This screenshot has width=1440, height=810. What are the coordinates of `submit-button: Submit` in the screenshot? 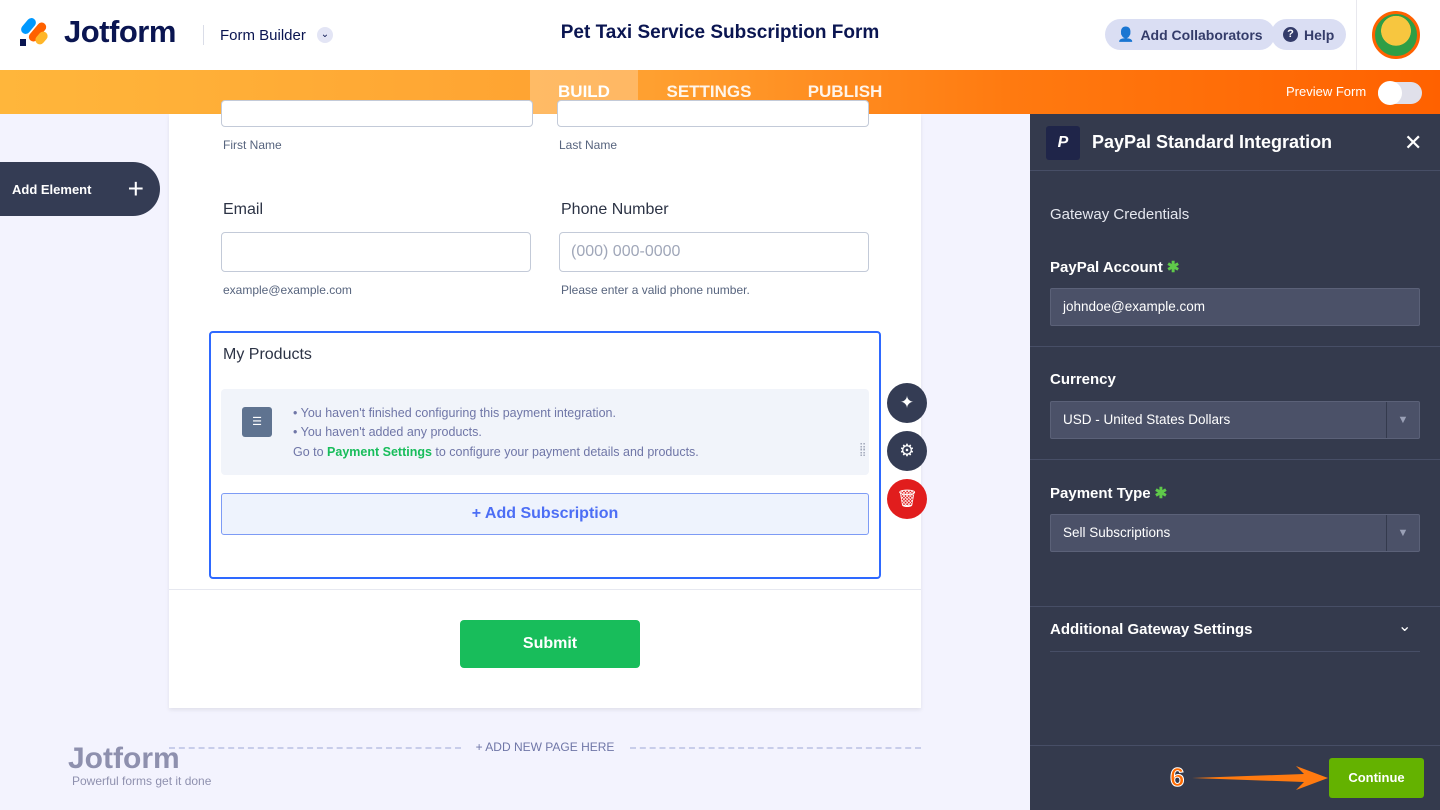 It's located at (550, 644).